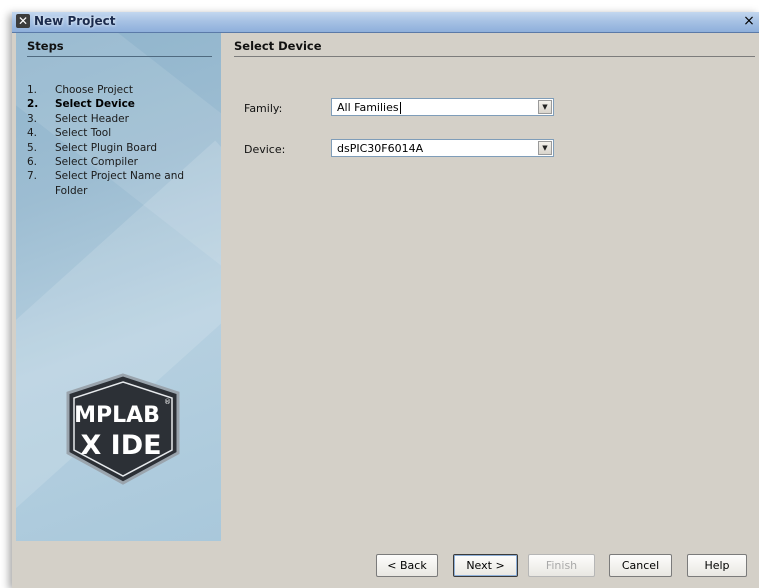  I want to click on device-label: Device:, so click(265, 149).